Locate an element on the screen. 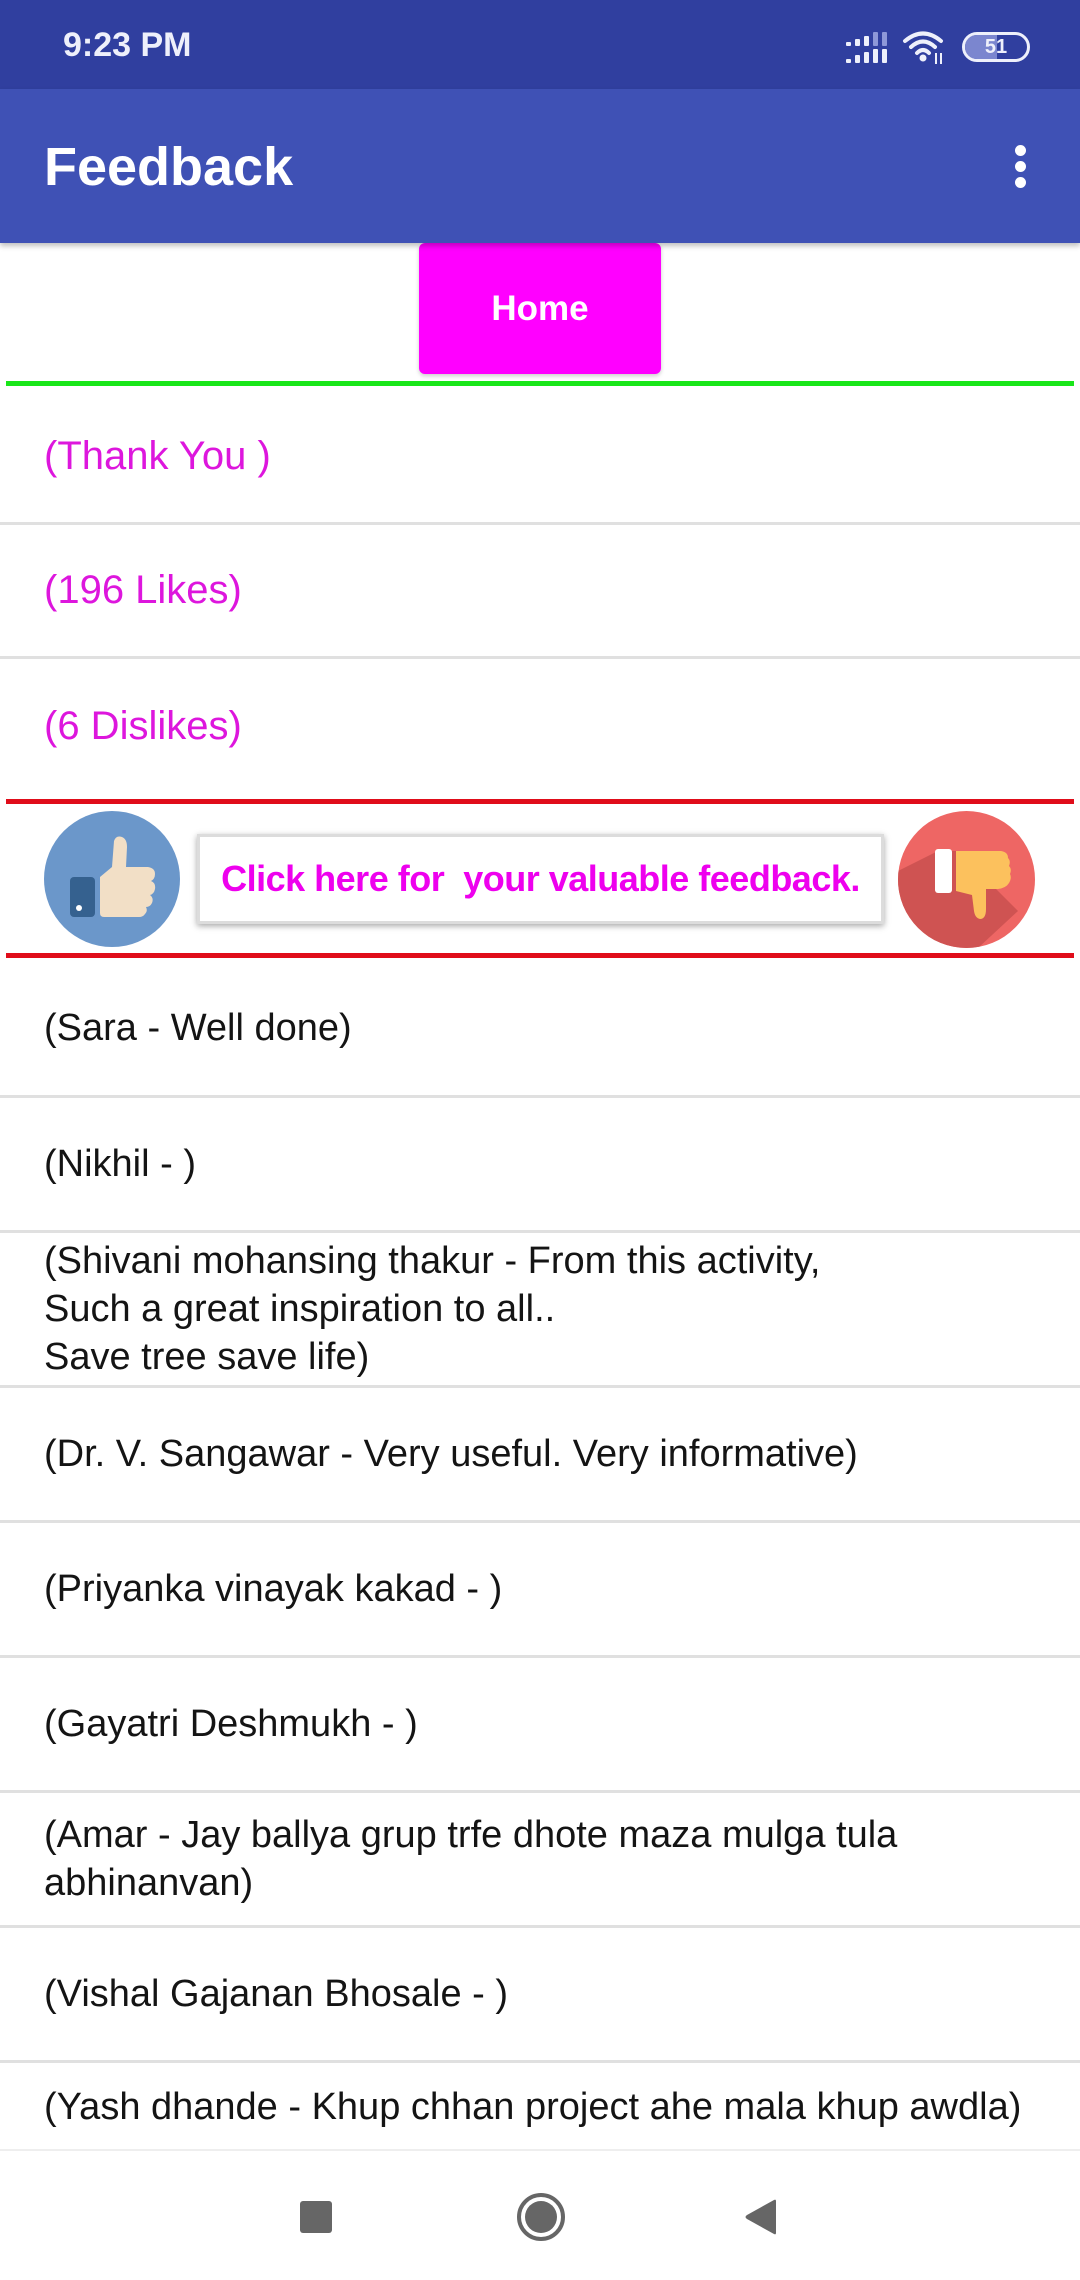 This screenshot has width=1080, height=2280. thumbs-up-icon is located at coordinates (113, 876).